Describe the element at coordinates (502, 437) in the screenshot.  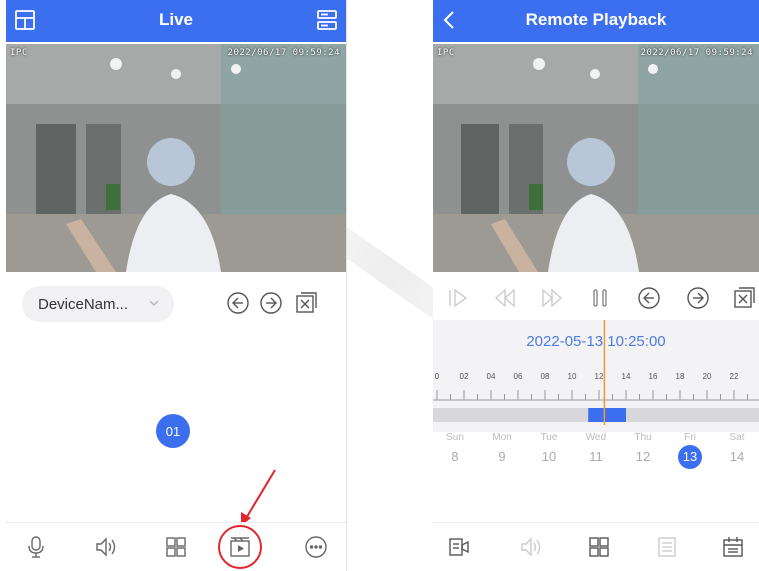
I see `day-name: Mon` at that location.